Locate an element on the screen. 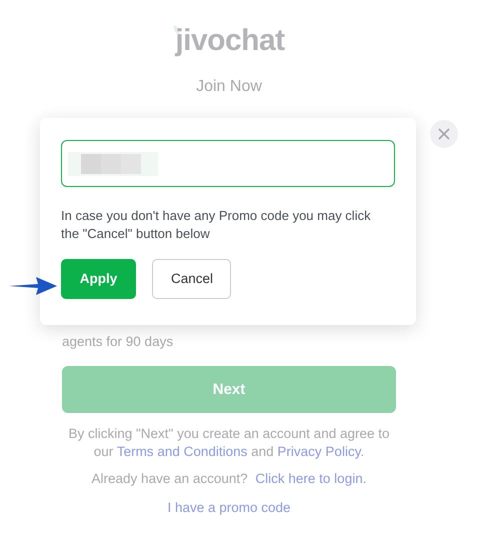 Image resolution: width=482 pixels, height=554 pixels. close-button is located at coordinates (444, 134).